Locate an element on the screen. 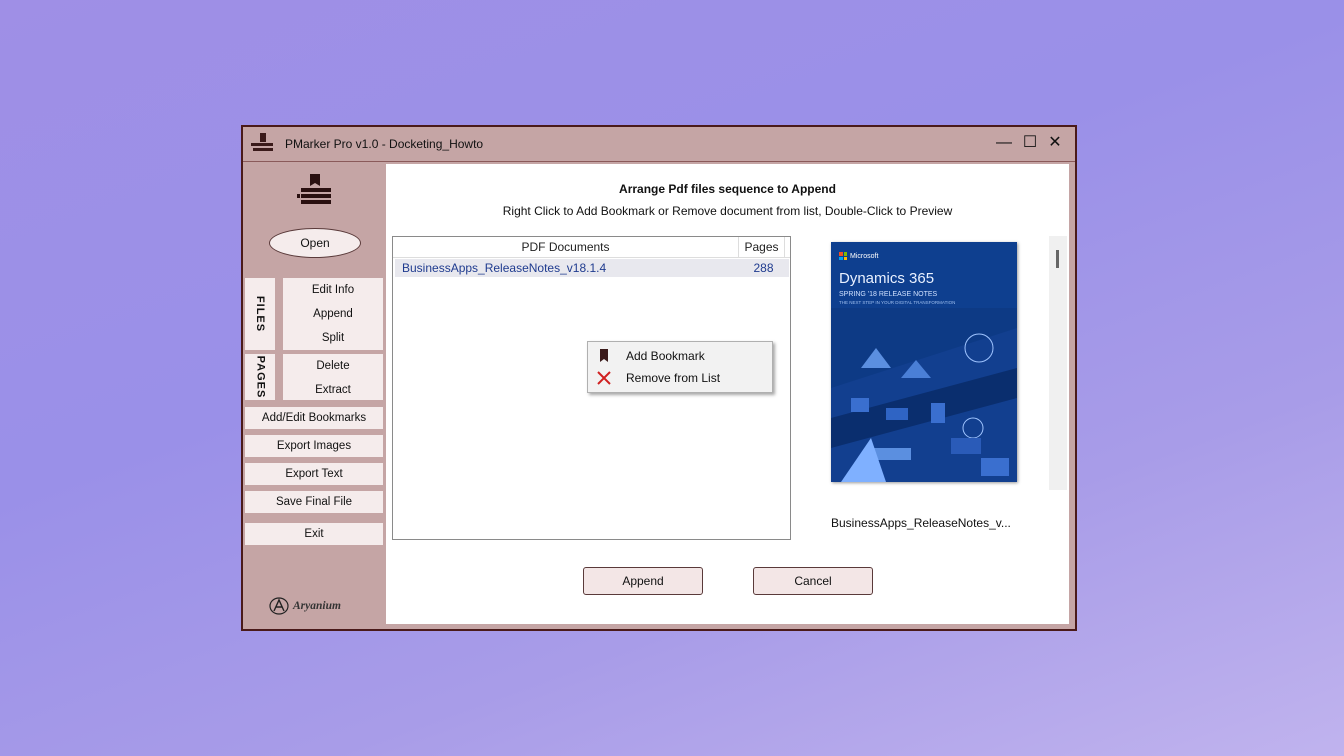  pages-group: Delete Extract is located at coordinates (333, 377).